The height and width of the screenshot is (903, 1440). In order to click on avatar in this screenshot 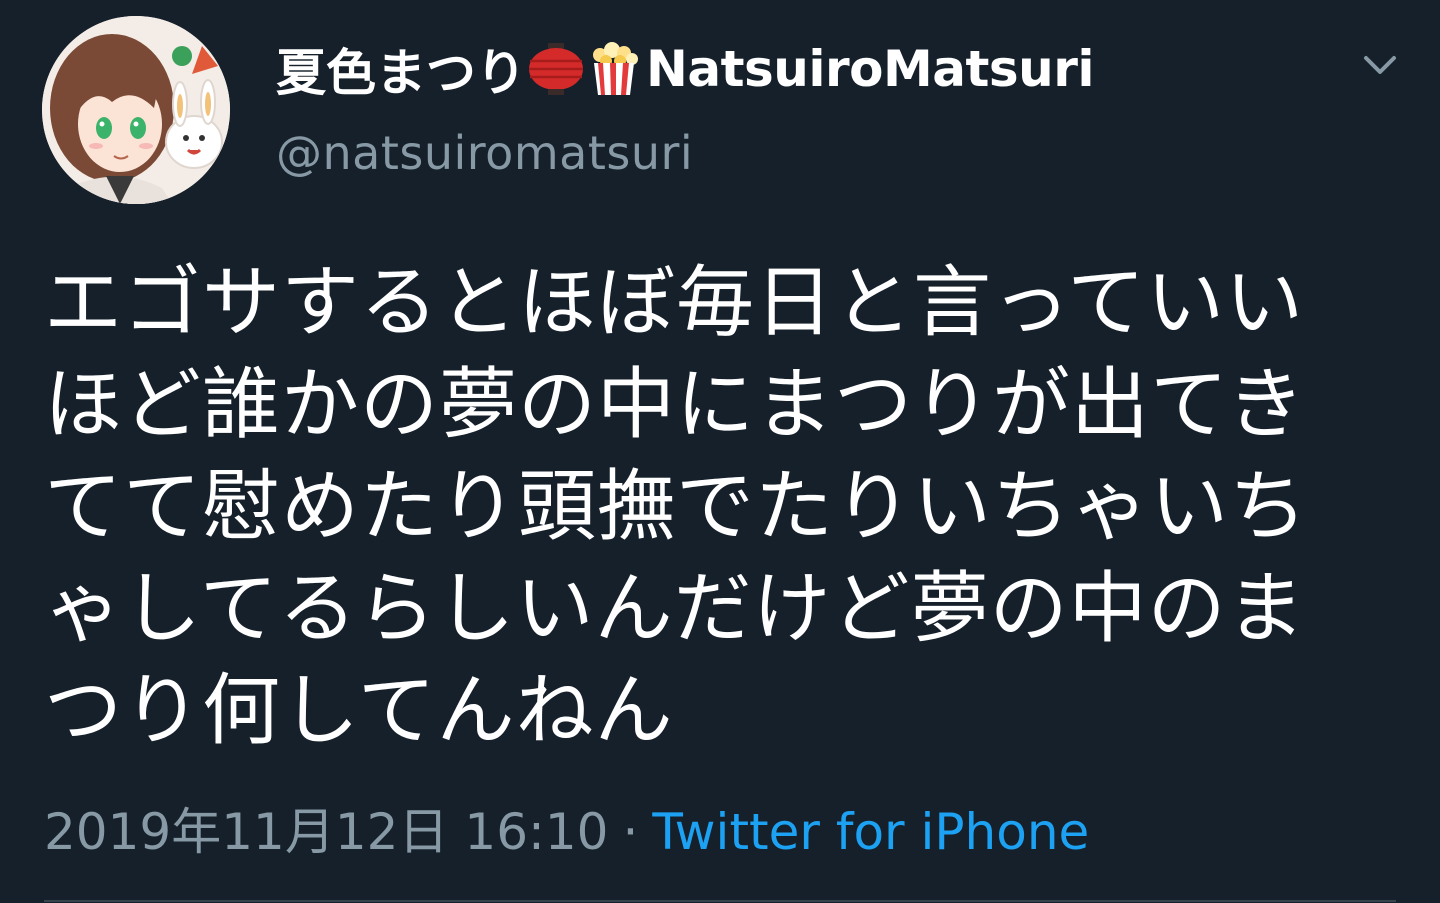, I will do `click(136, 110)`.